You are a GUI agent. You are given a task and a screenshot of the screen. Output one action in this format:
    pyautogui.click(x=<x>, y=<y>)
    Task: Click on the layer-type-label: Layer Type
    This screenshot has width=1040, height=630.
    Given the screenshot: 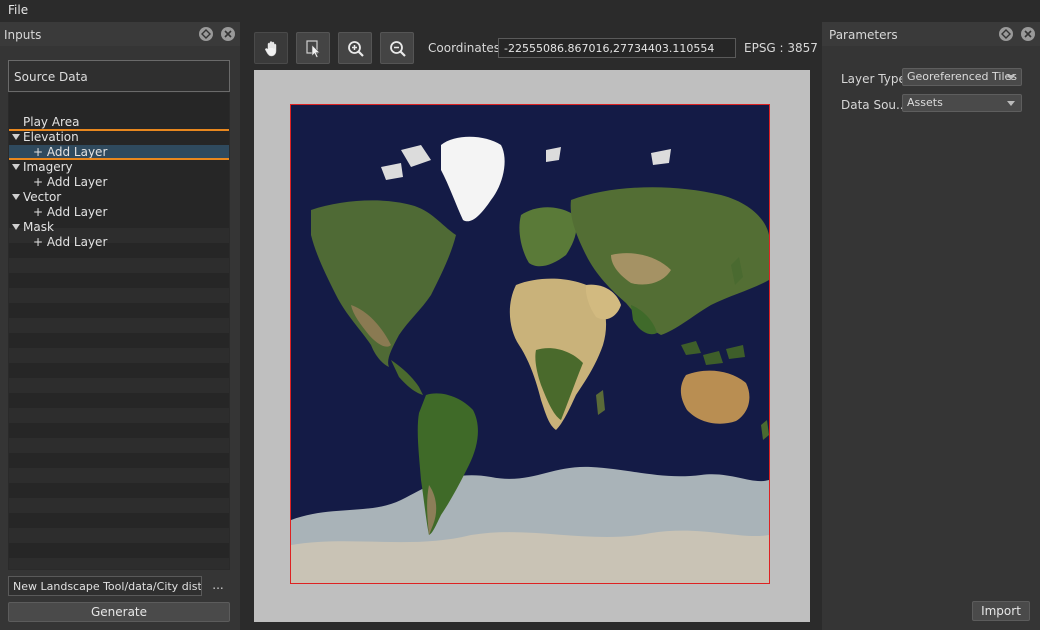 What is the action you would take?
    pyautogui.click(x=873, y=79)
    